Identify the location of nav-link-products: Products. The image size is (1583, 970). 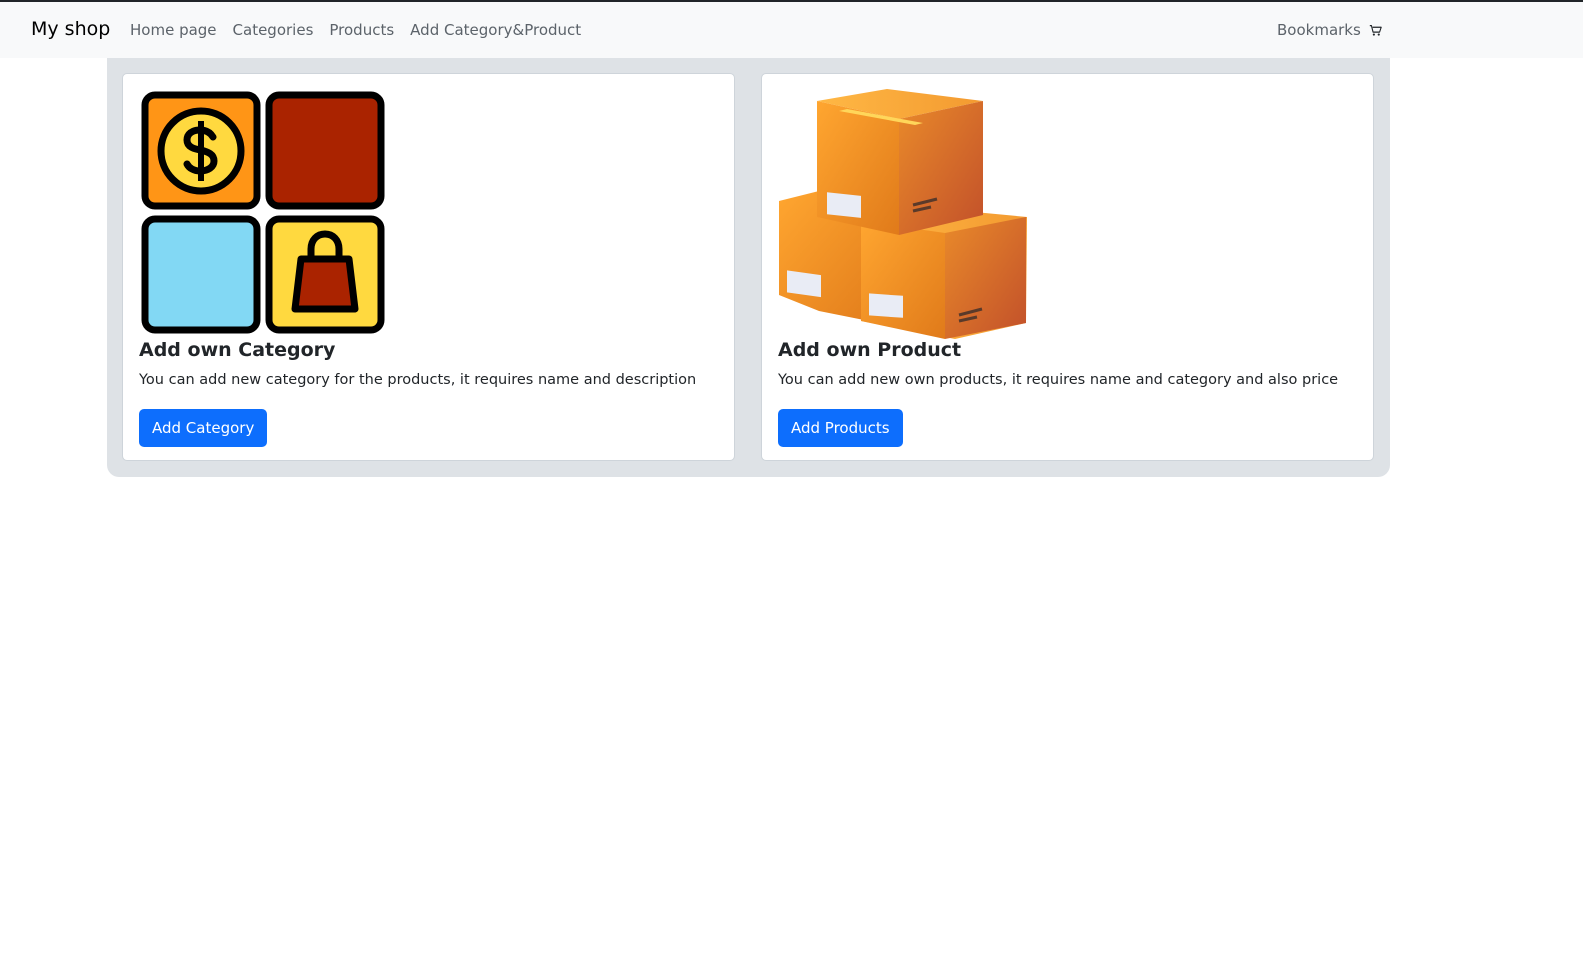
(361, 30).